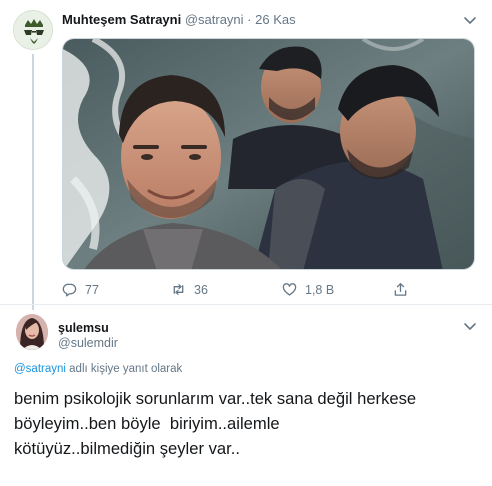 This screenshot has width=492, height=486. What do you see at coordinates (92, 289) in the screenshot?
I see `reply-count: 77` at bounding box center [92, 289].